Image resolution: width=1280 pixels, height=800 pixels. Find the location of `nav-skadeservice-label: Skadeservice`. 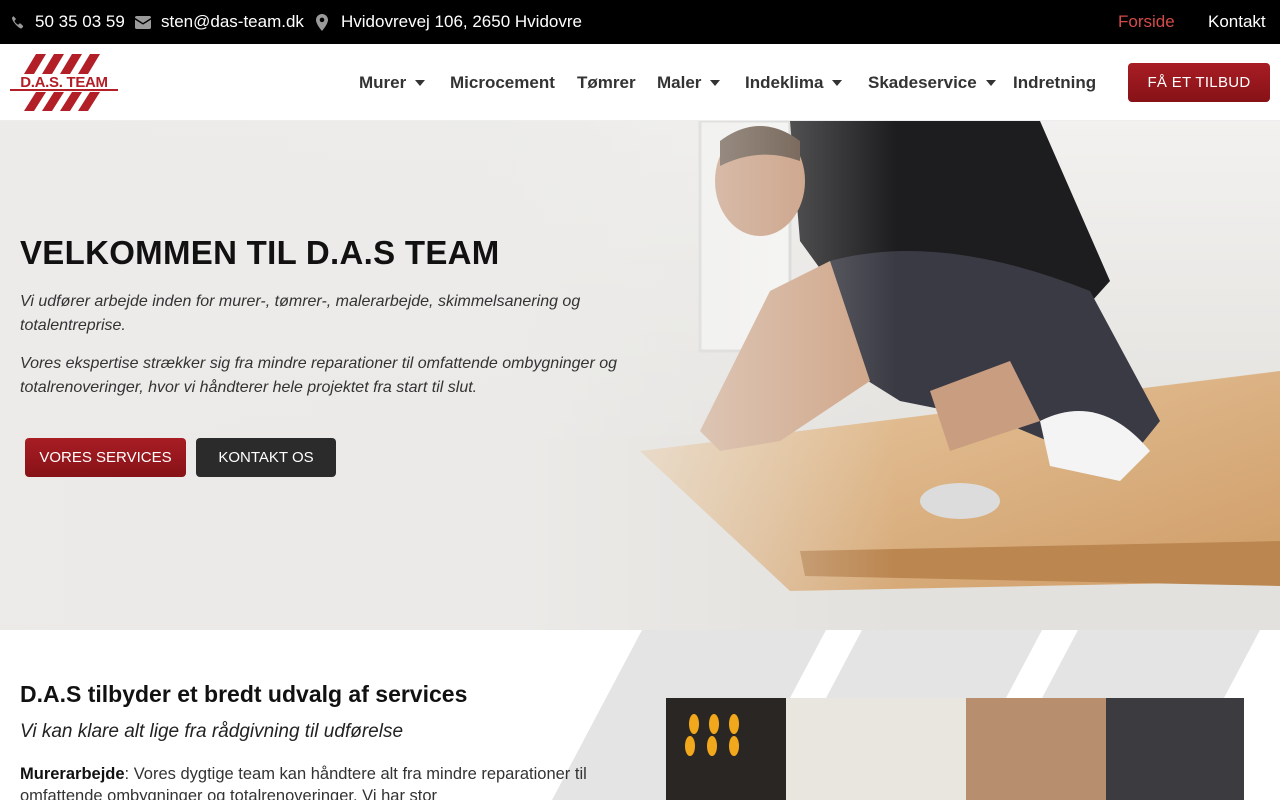

nav-skadeservice-label: Skadeservice is located at coordinates (922, 82).